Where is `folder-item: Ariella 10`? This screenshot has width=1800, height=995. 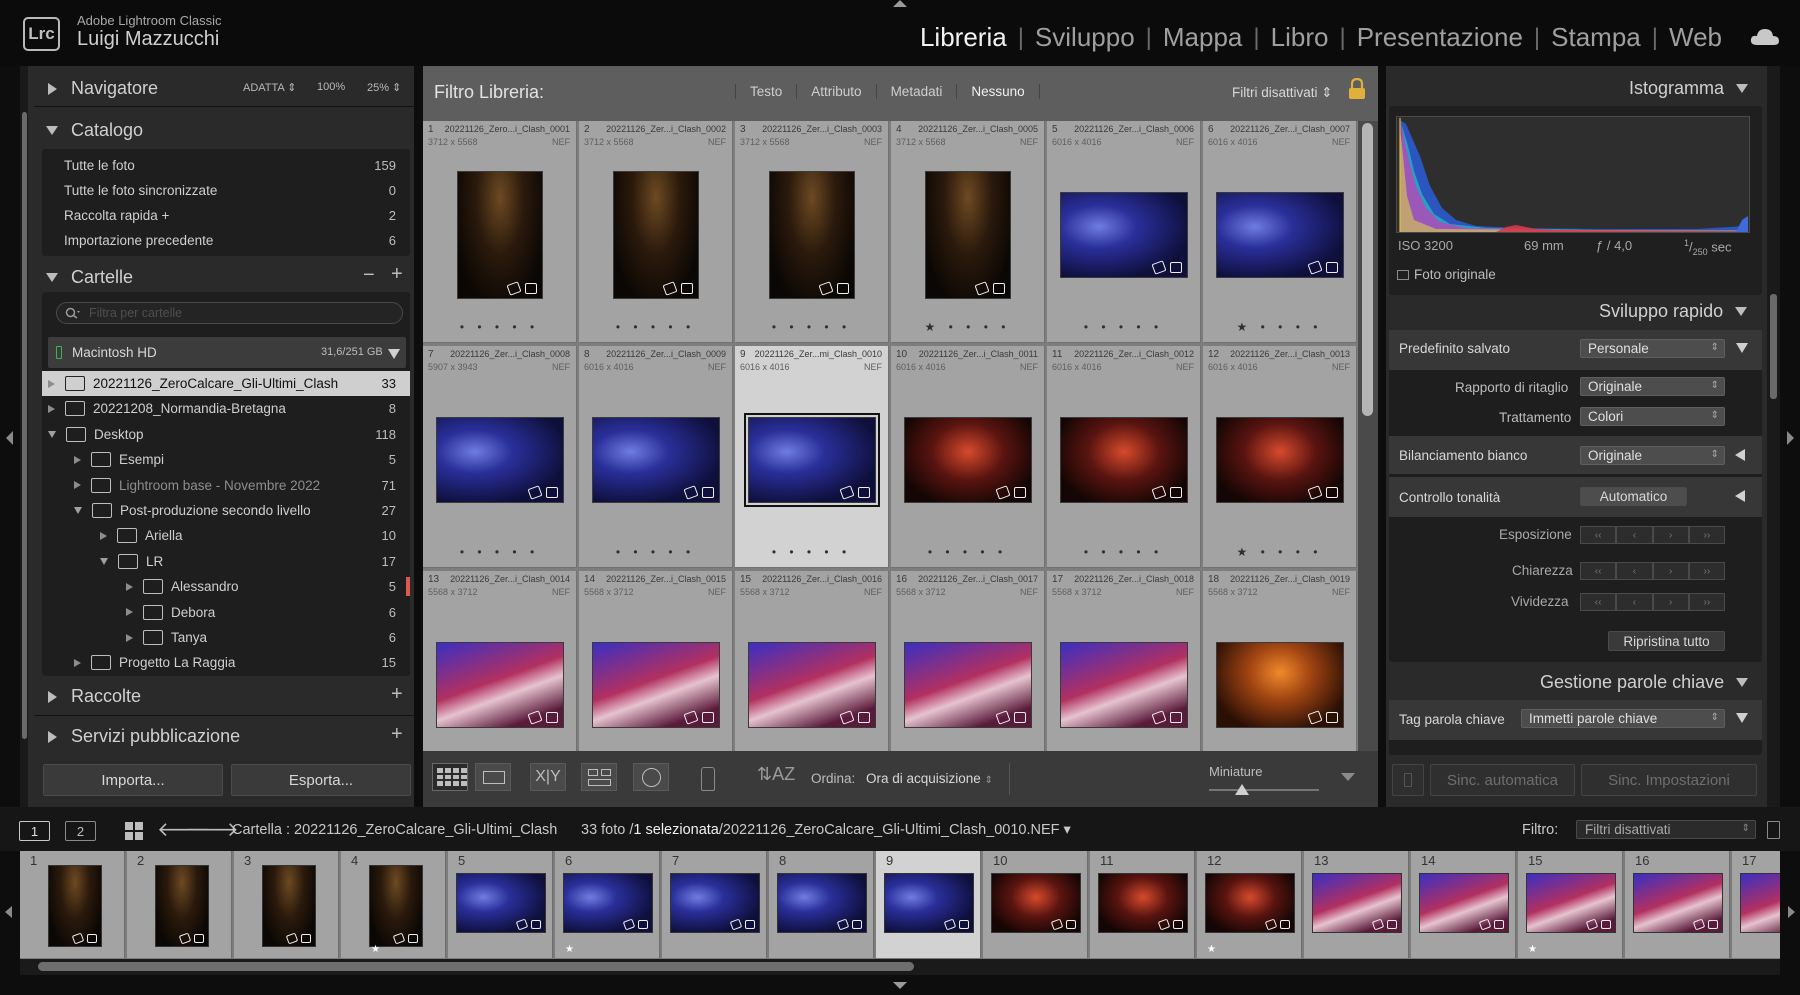
folder-item: Ariella 10 is located at coordinates (226, 535).